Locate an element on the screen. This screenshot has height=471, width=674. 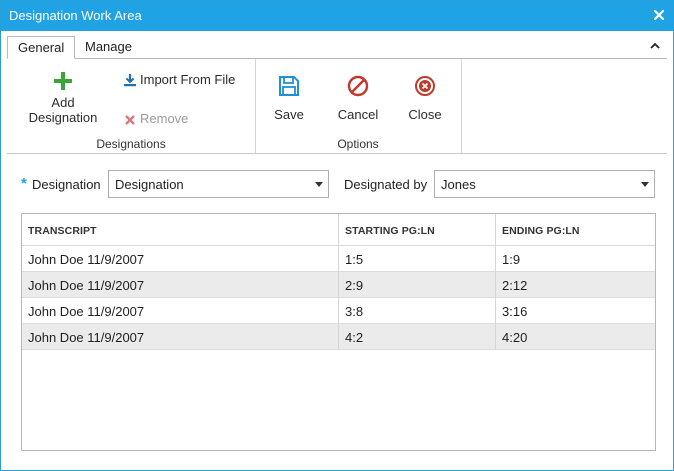
tab-general: General is located at coordinates (41, 47).